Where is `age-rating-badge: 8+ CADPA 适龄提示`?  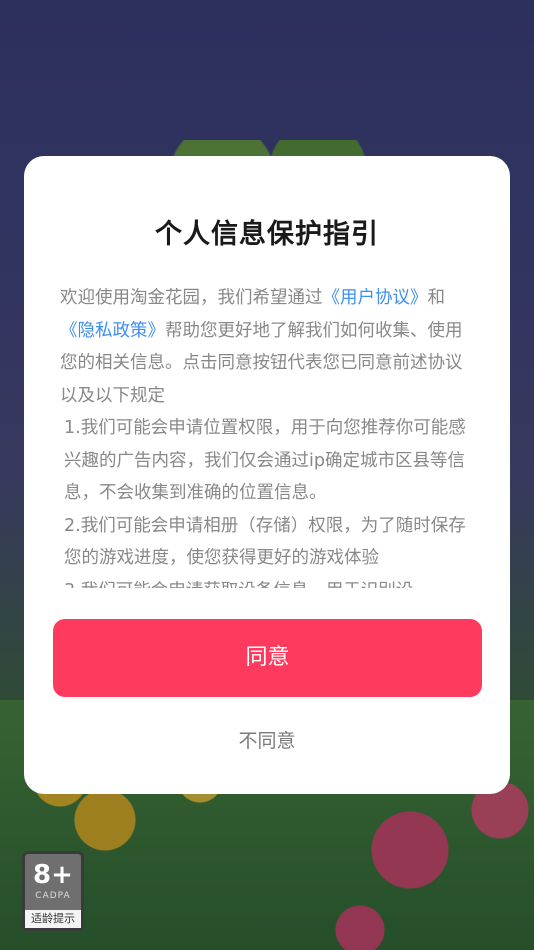 age-rating-badge: 8+ CADPA 适龄提示 is located at coordinates (53, 891).